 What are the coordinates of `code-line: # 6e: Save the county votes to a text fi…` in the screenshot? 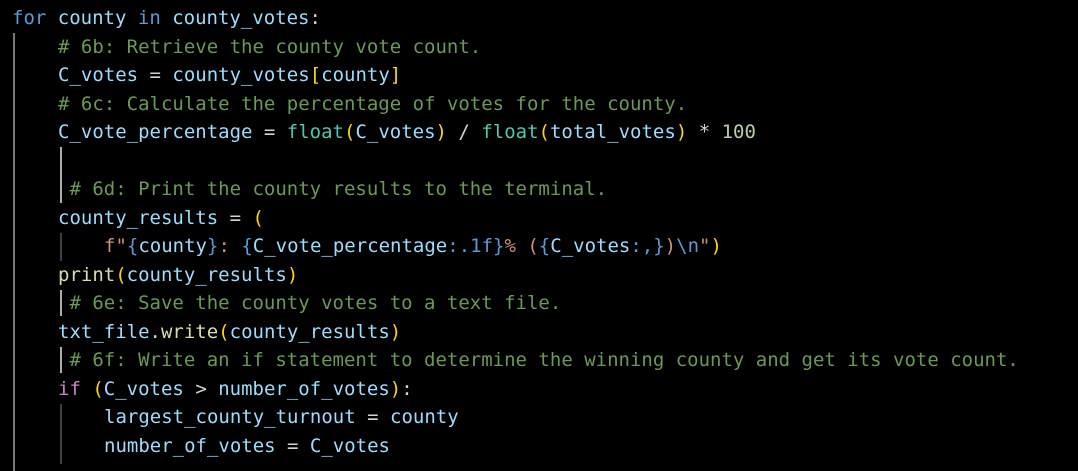 It's located at (309, 303).